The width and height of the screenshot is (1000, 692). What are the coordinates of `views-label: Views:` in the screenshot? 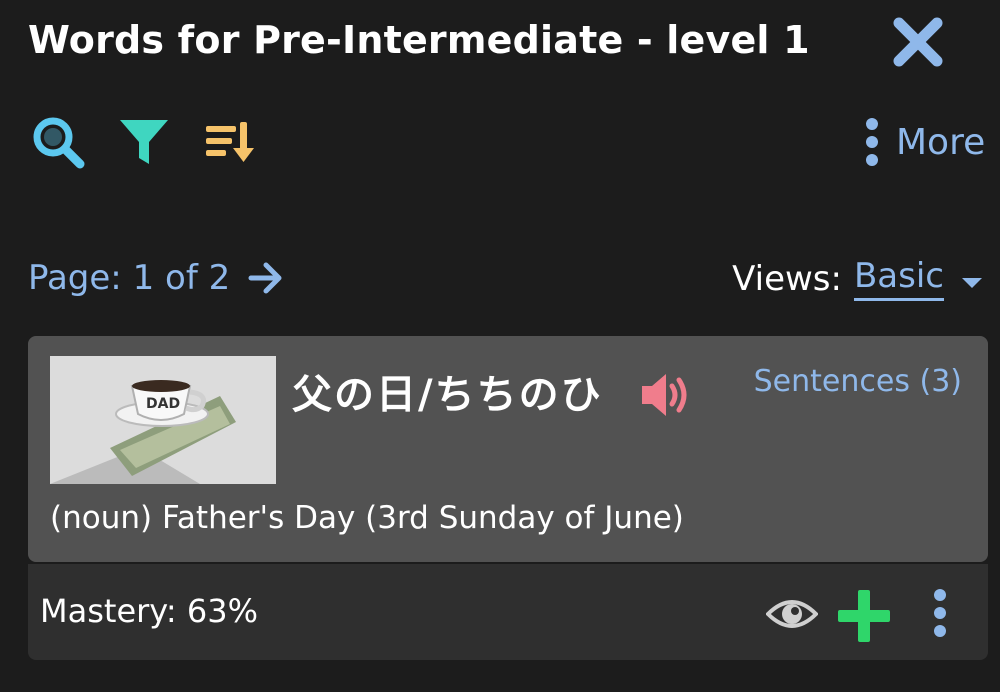 It's located at (787, 278).